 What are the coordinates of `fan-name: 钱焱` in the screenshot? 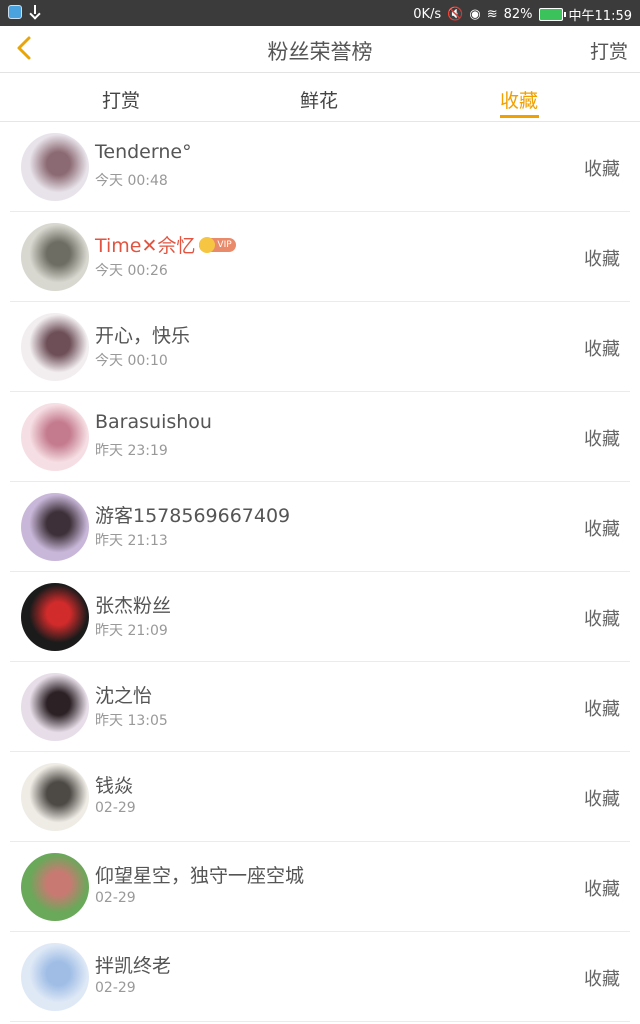 It's located at (114, 784).